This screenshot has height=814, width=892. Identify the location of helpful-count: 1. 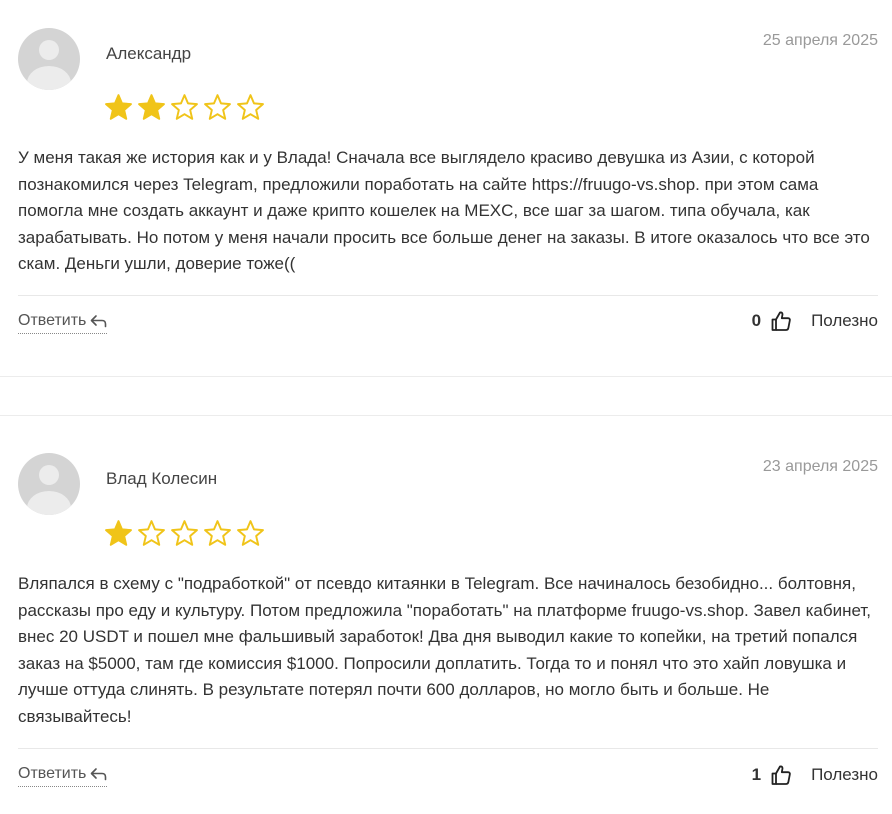
(756, 774).